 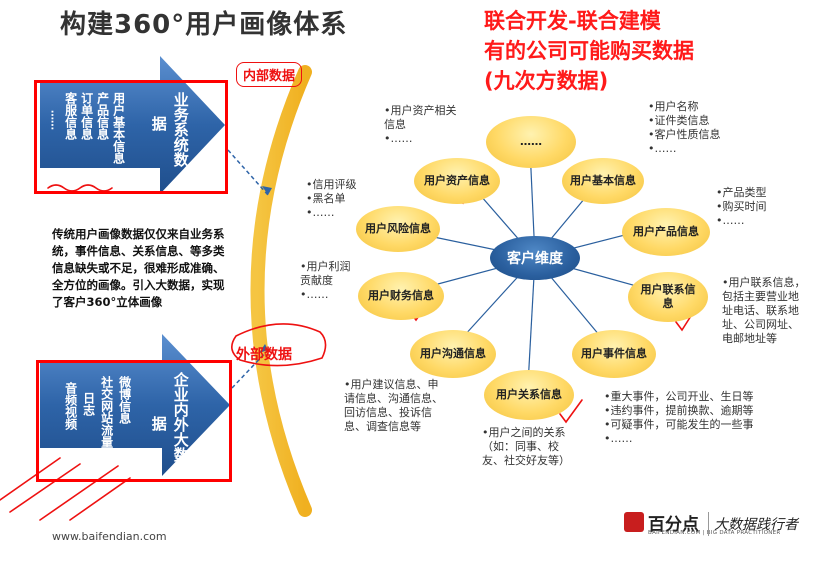 What do you see at coordinates (634, 522) in the screenshot?
I see `logo-mark-icon` at bounding box center [634, 522].